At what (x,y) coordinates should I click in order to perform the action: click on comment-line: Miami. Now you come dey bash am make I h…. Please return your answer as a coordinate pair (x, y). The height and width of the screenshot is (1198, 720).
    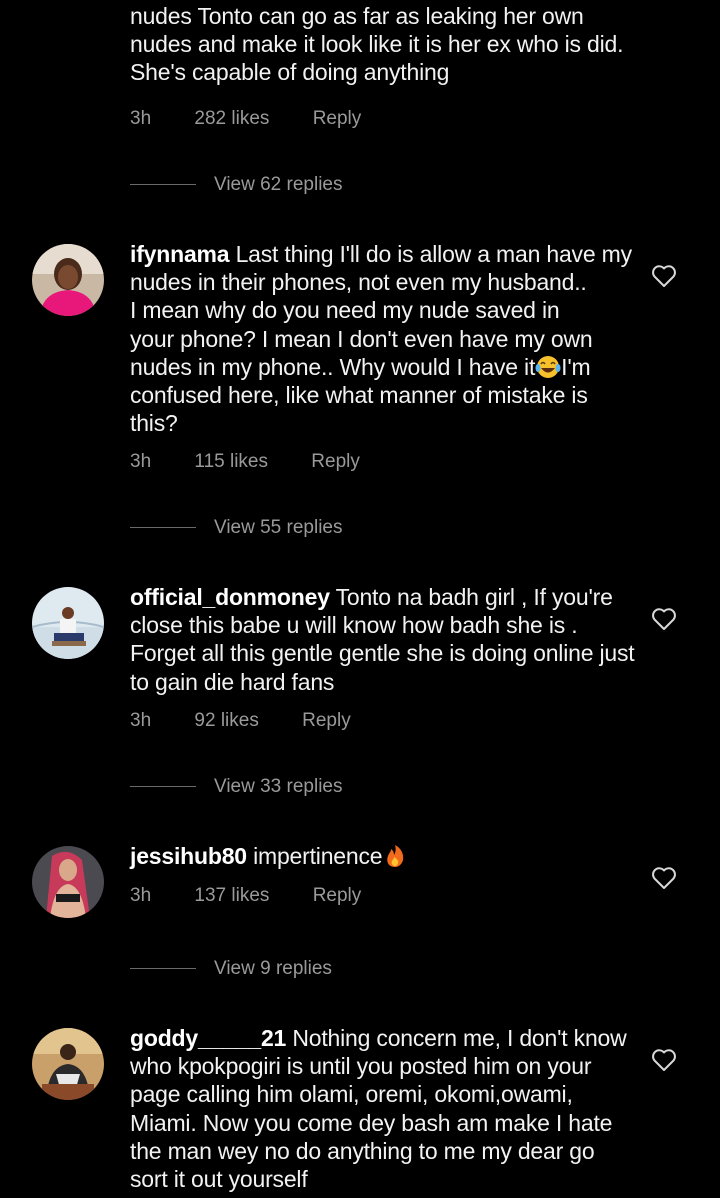
    Looking at the image, I should click on (371, 1122).